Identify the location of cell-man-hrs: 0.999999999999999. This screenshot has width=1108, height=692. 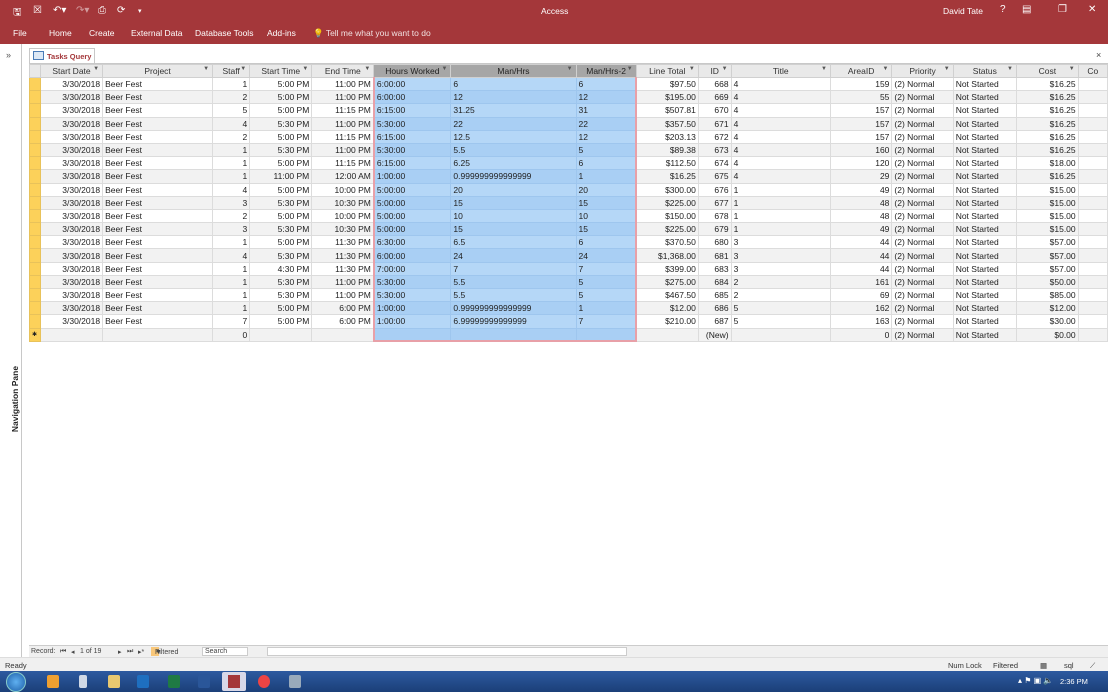
(513, 176).